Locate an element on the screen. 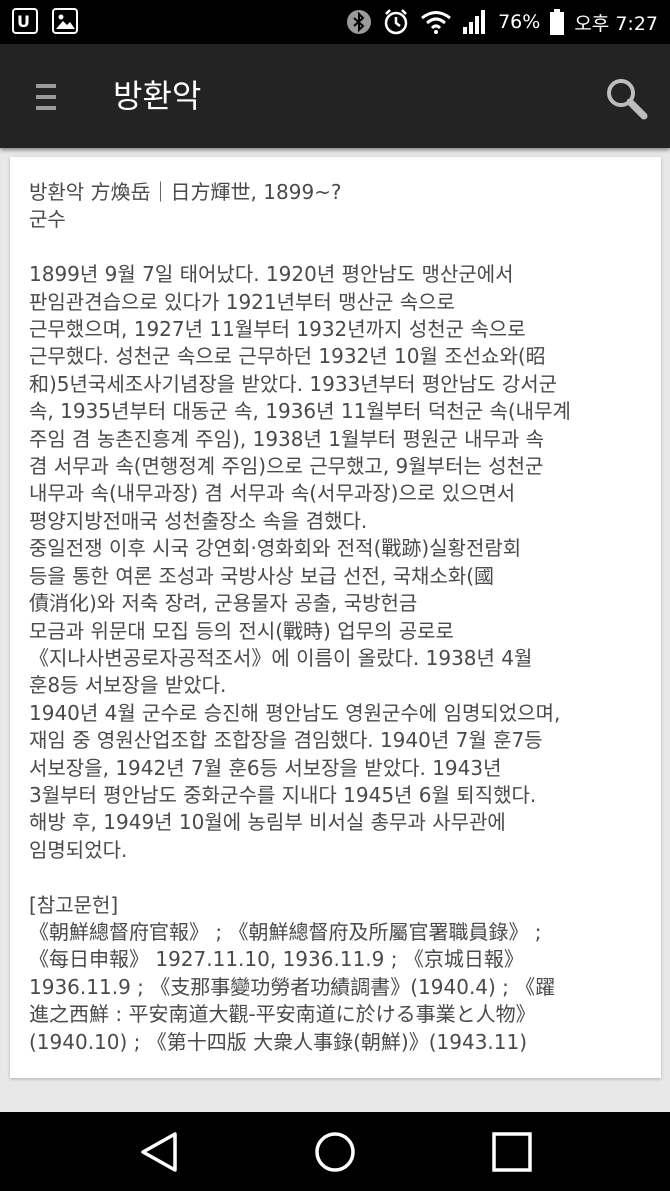  text-line: 주임 겸 농촌진흥계 주임), 1938년 1월부터 평원군 내무과 속 is located at coordinates (287, 438).